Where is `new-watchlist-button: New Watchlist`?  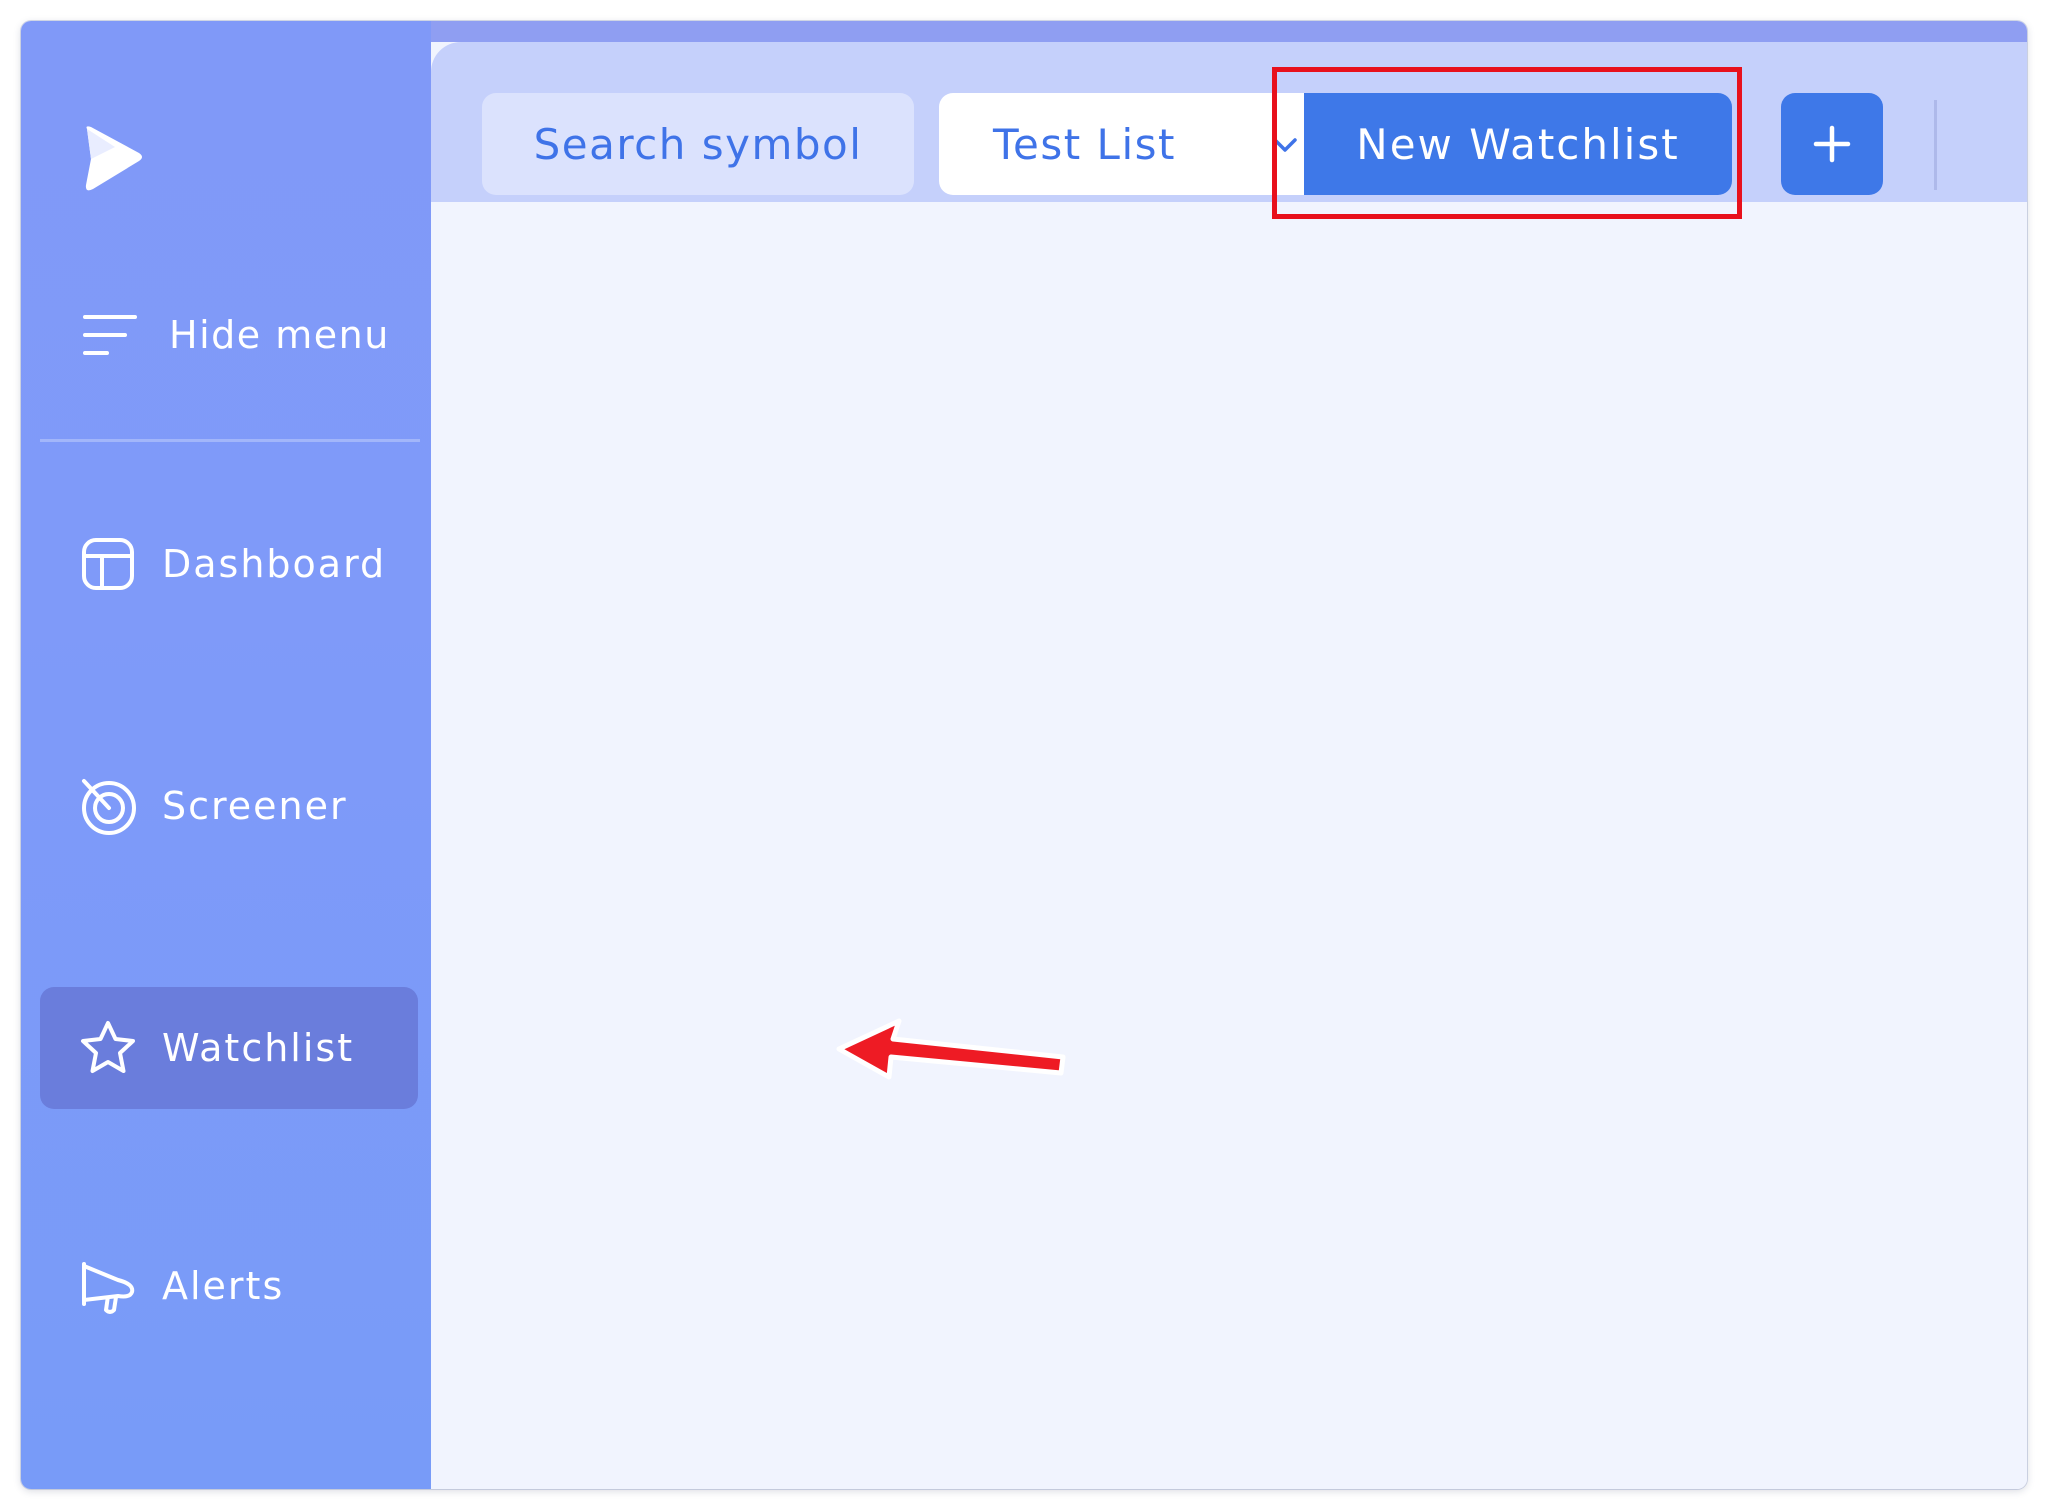
new-watchlist-button: New Watchlist is located at coordinates (1518, 144).